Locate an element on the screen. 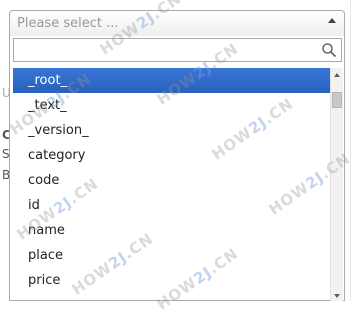 This screenshot has height=314, width=360. option-item: price is located at coordinates (171, 280).